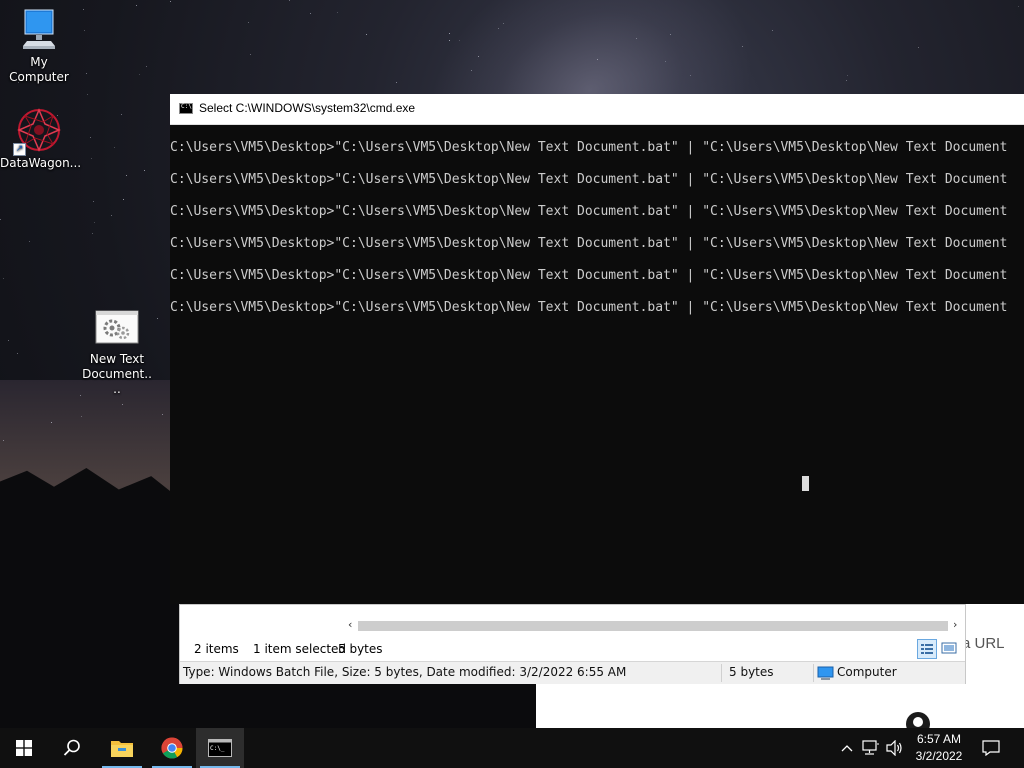  What do you see at coordinates (939, 748) in the screenshot?
I see `clock: 6:57 AM 3/2/2022` at bounding box center [939, 748].